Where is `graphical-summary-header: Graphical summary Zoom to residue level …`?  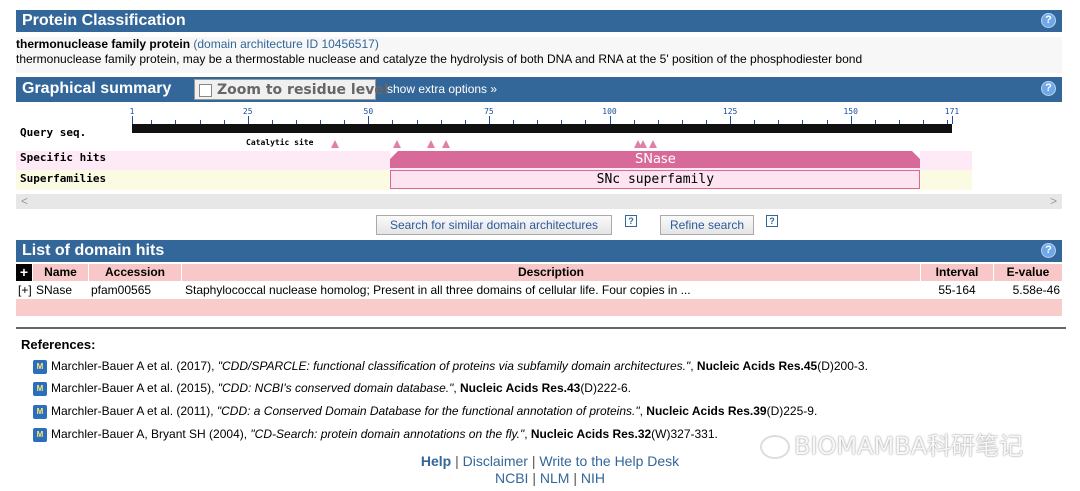
graphical-summary-header: Graphical summary Zoom to residue level … is located at coordinates (539, 89).